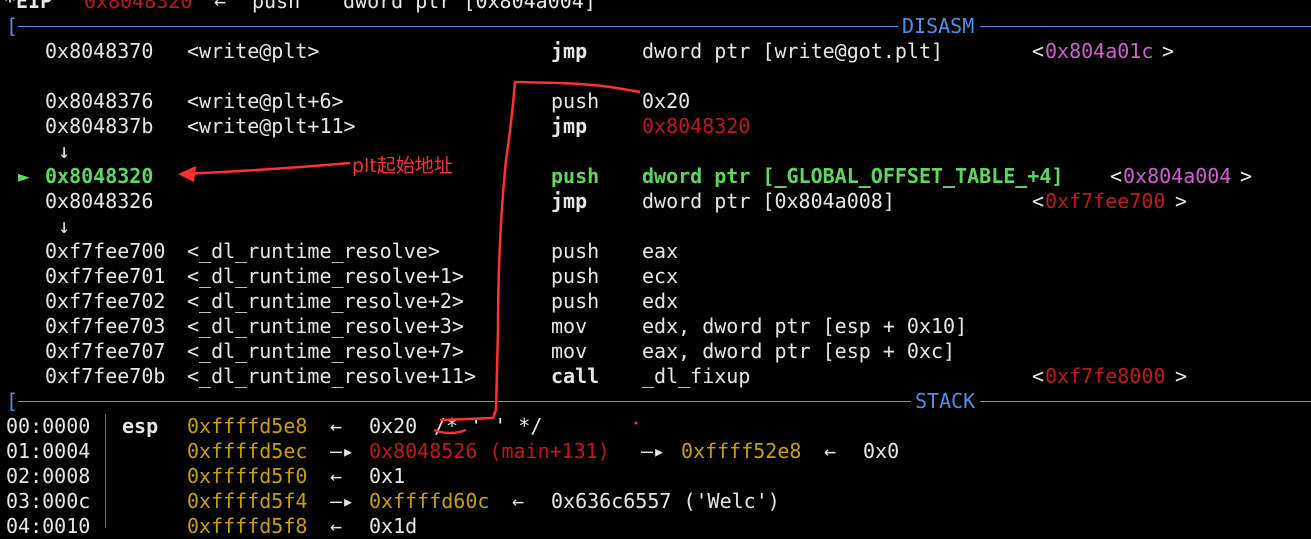  Describe the element at coordinates (450, 431) in the screenshot. I see `annotation-underline` at that location.